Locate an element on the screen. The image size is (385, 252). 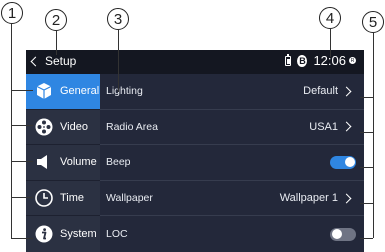
beep-toggle is located at coordinates (343, 162).